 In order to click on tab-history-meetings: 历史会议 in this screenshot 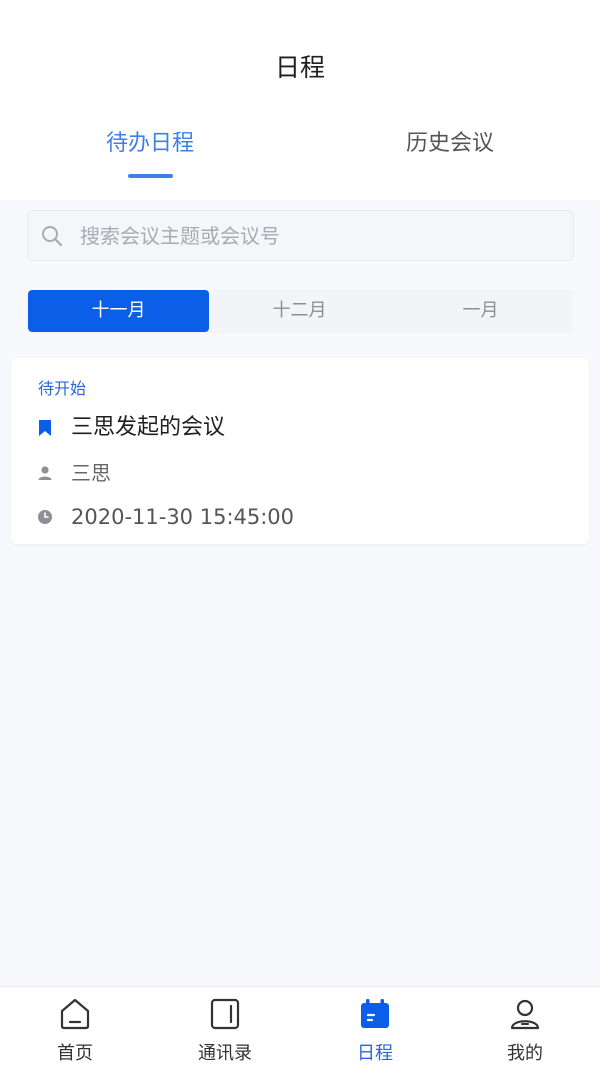, I will do `click(450, 144)`.